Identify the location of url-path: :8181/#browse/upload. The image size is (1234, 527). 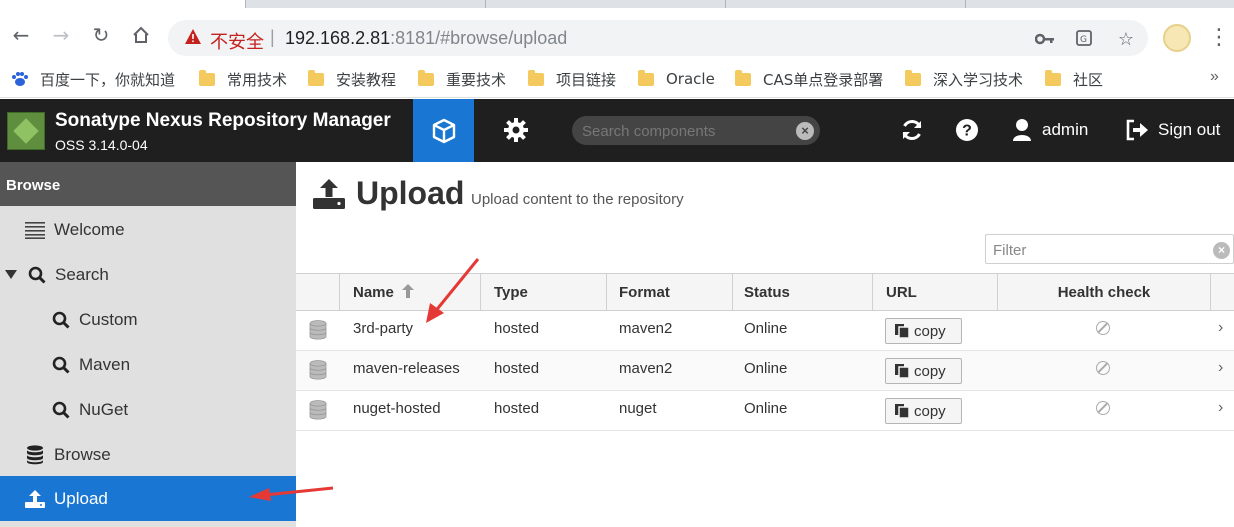
(479, 38).